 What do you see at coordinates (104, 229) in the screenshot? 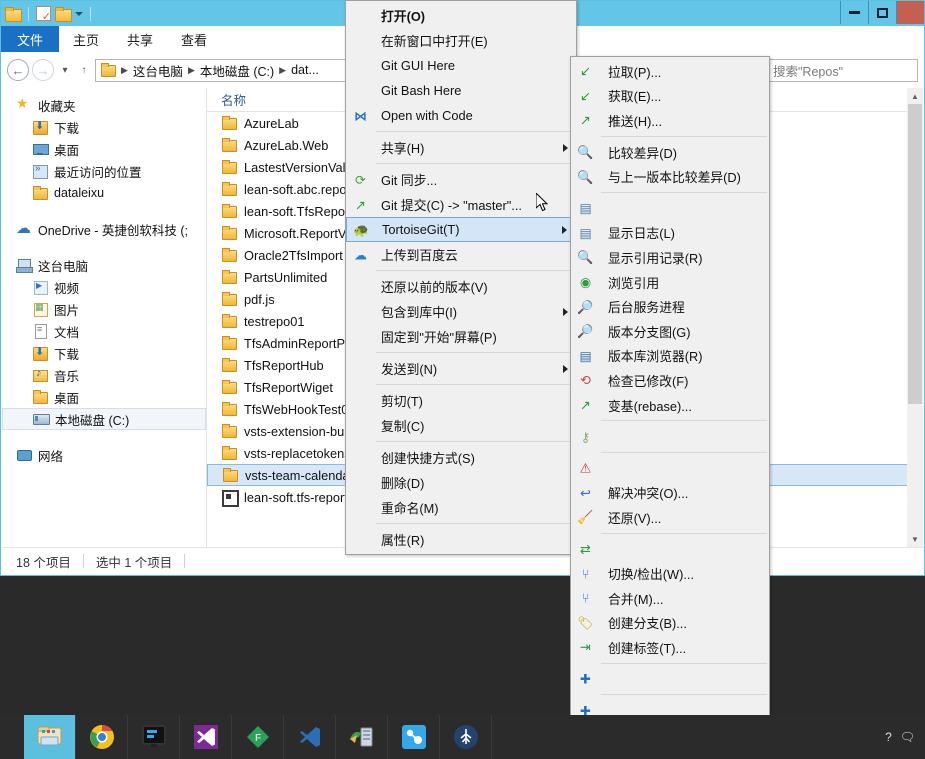
I see `nav-onedrive: OneDrive - 英捷创软科技 (;` at bounding box center [104, 229].